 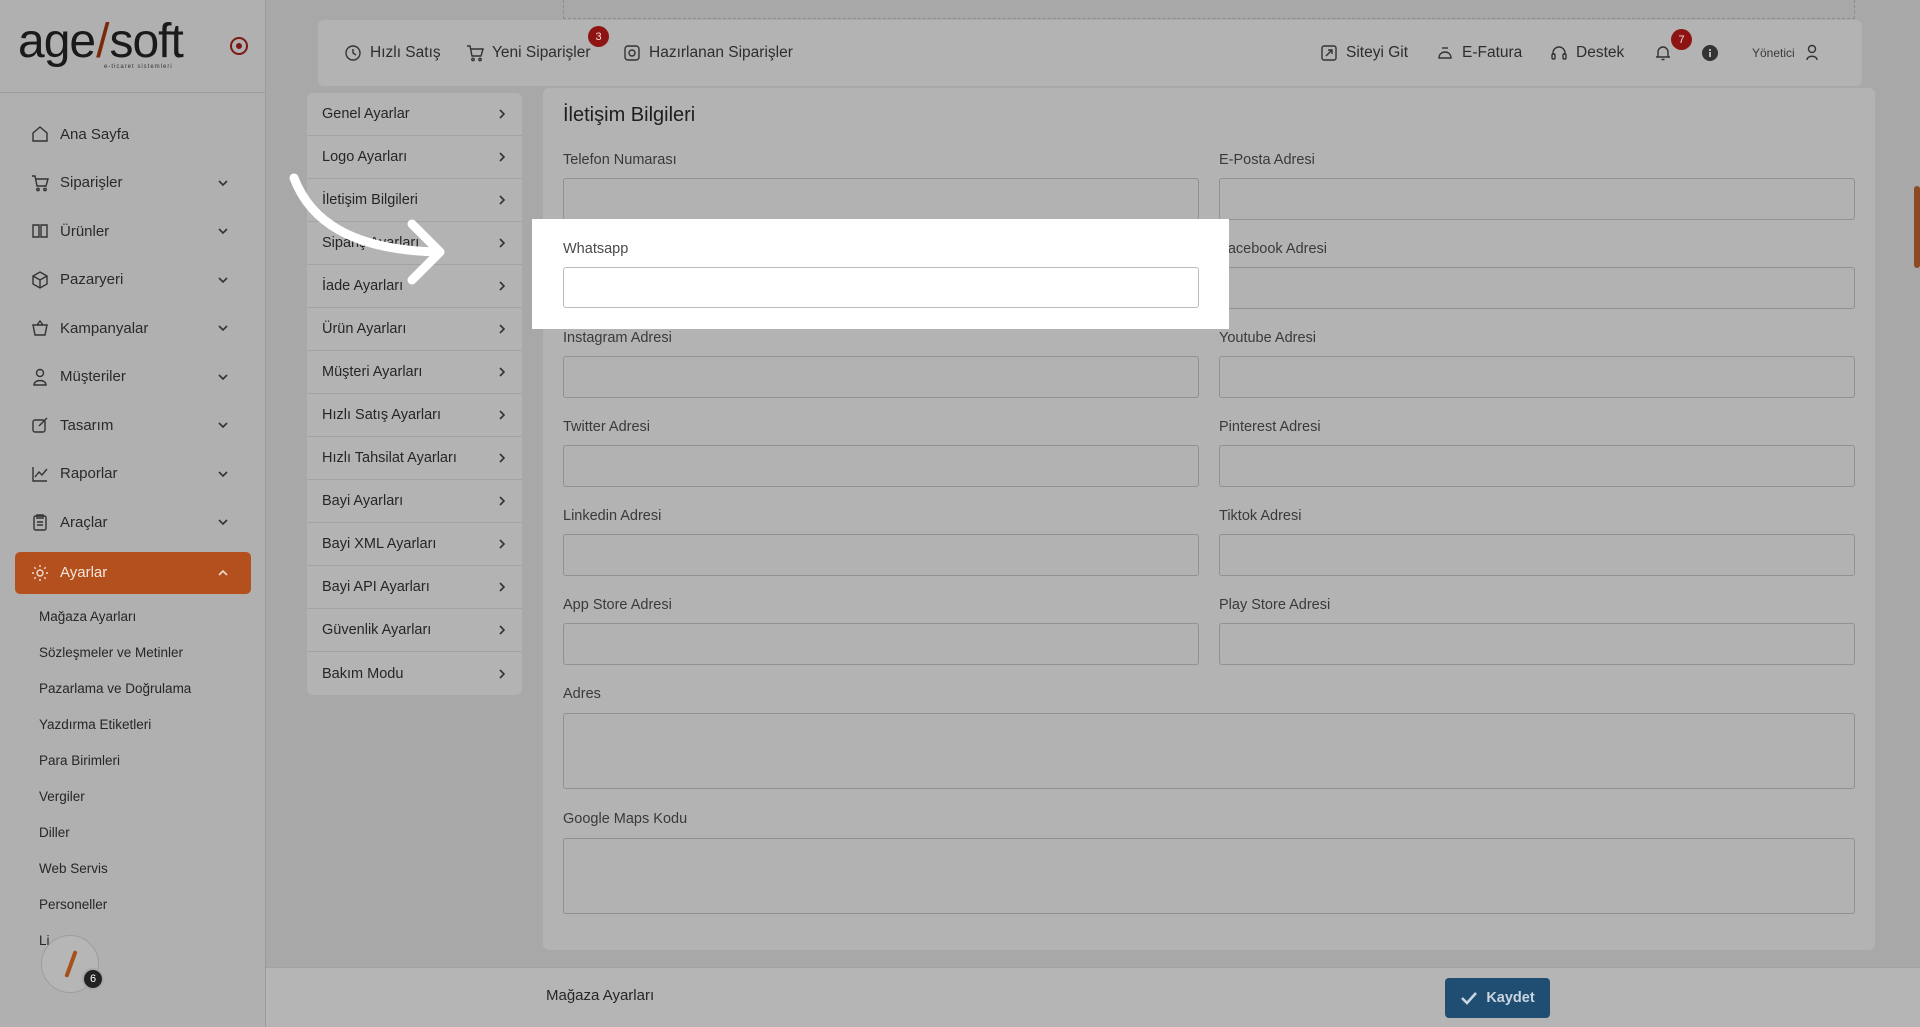 I want to click on sidebar-toggle-icon, so click(x=239, y=46).